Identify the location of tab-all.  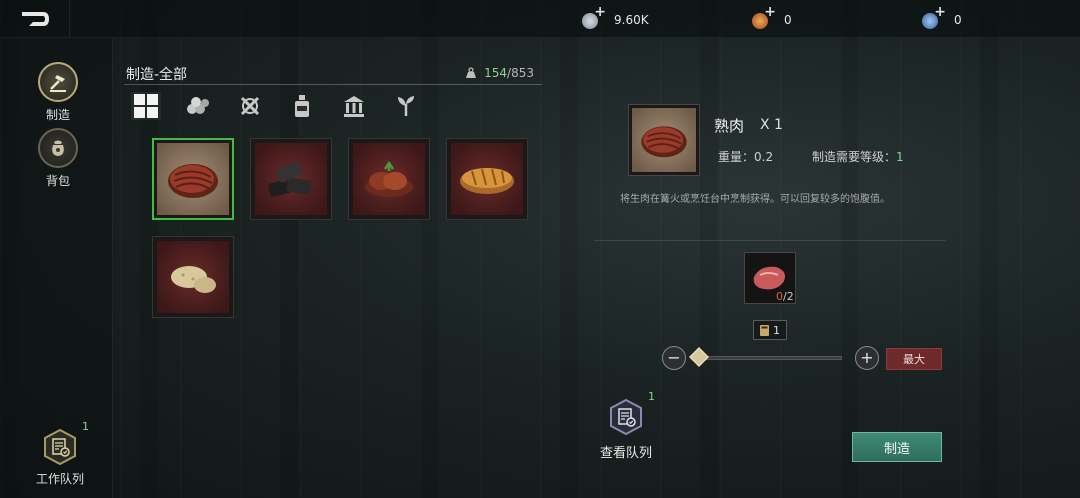
(146, 106).